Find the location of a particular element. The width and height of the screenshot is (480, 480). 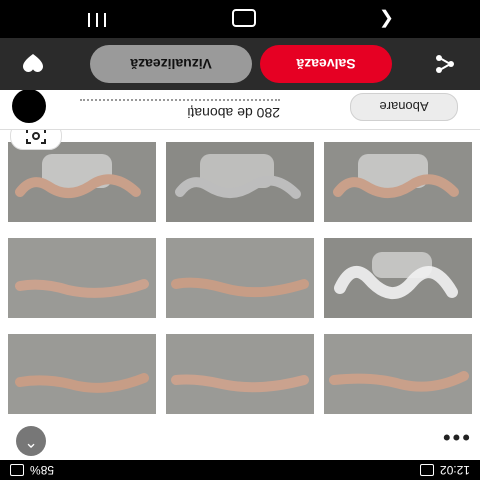

status-right: 58% is located at coordinates (32, 470).